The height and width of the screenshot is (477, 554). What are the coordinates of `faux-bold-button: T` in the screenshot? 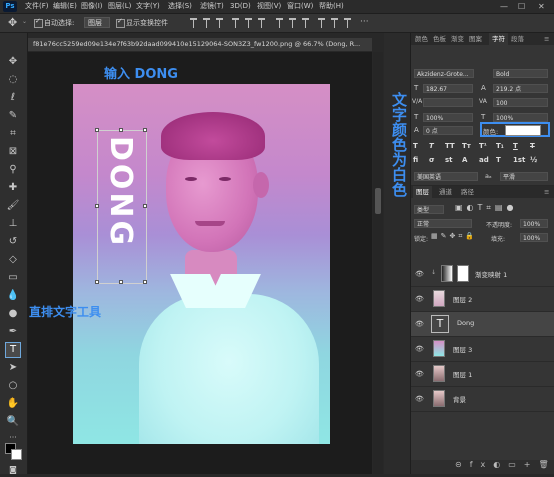 It's located at (415, 146).